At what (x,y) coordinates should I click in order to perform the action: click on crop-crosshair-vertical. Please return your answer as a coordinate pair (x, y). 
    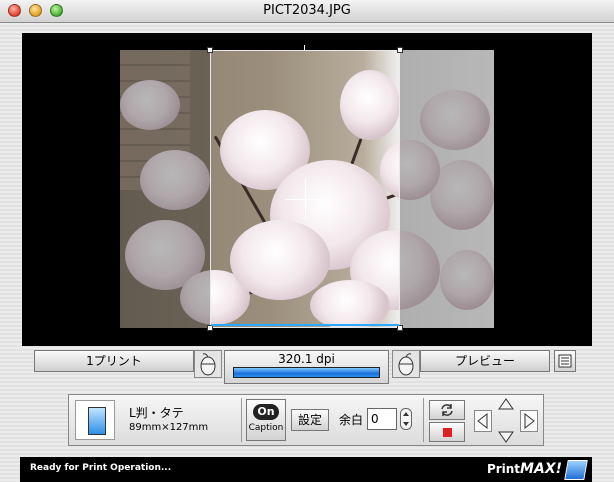
    Looking at the image, I should click on (305, 199).